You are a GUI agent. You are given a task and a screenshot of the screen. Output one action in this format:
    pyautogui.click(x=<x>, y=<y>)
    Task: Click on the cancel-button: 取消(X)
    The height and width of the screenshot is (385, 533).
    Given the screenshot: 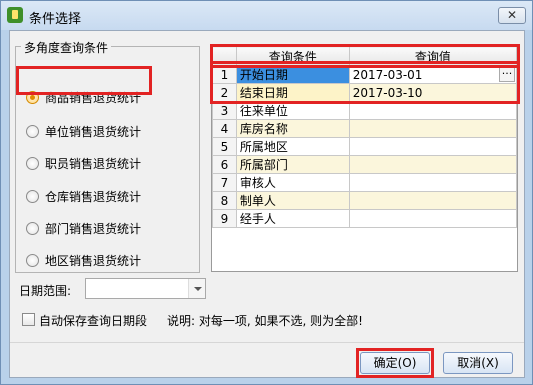 What is the action you would take?
    pyautogui.click(x=478, y=363)
    